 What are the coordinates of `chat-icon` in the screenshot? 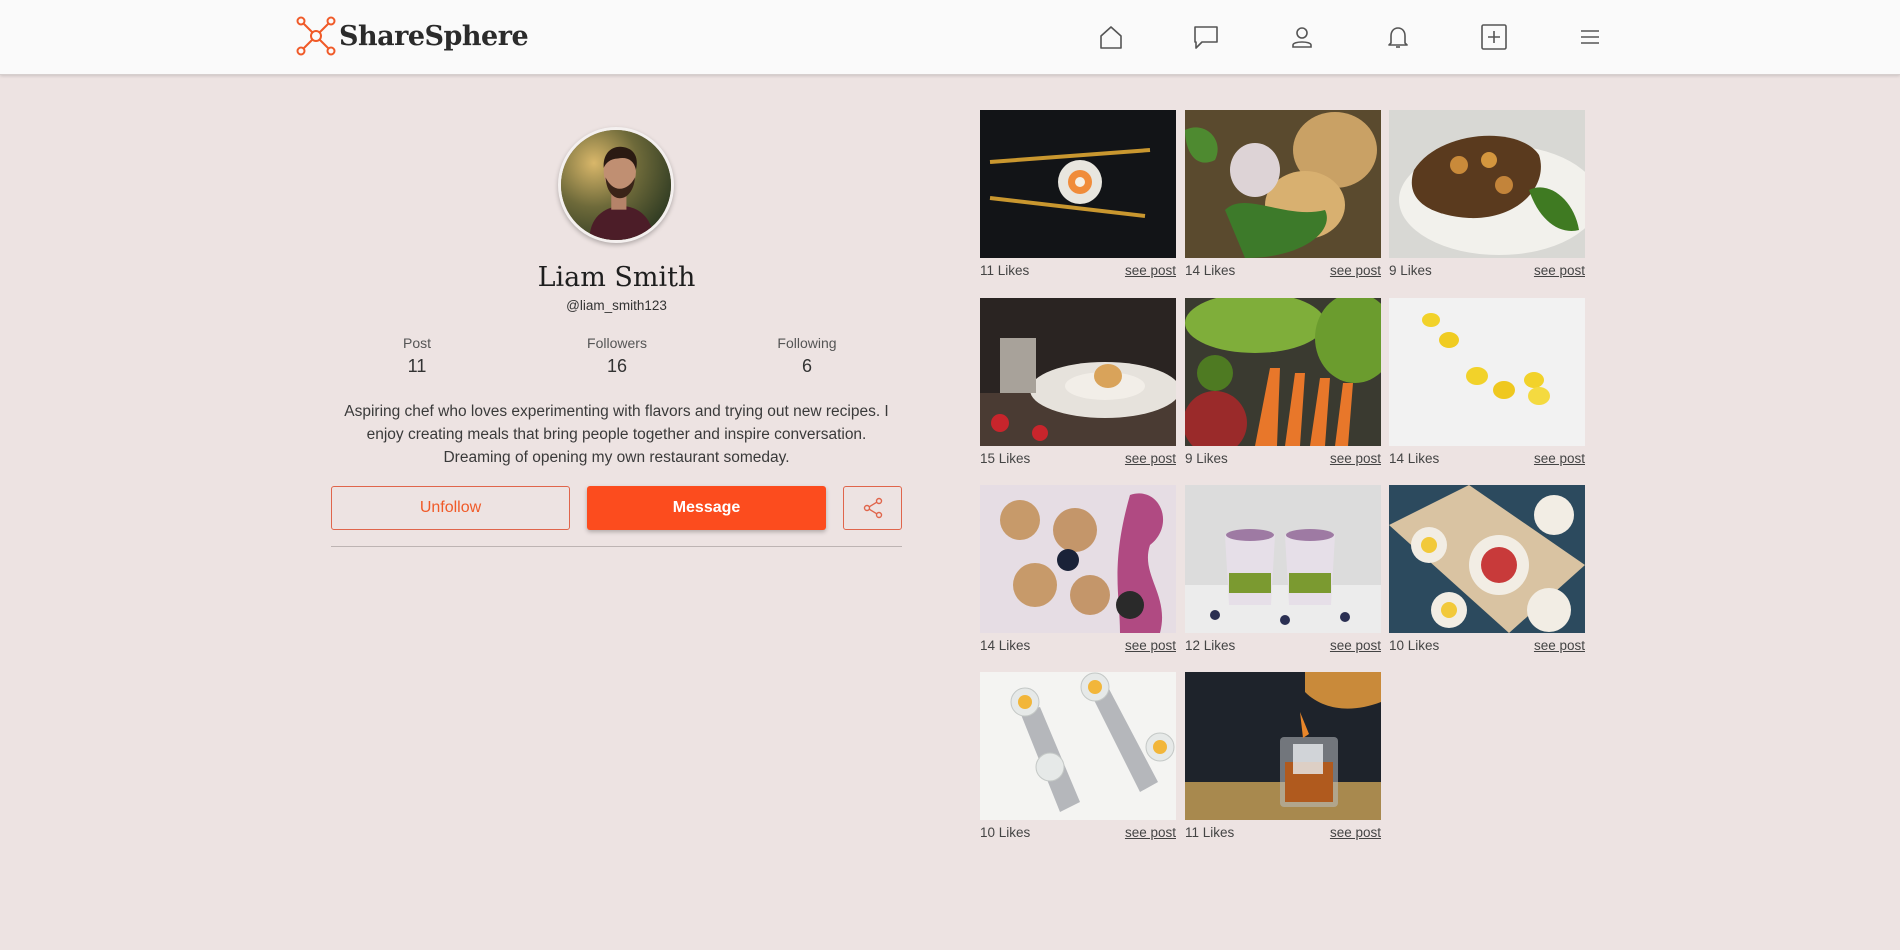 It's located at (1206, 37).